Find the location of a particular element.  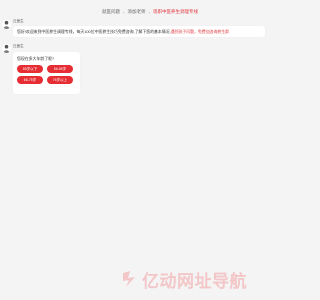

footer-brand: 亿动网址导航 is located at coordinates (183, 280).